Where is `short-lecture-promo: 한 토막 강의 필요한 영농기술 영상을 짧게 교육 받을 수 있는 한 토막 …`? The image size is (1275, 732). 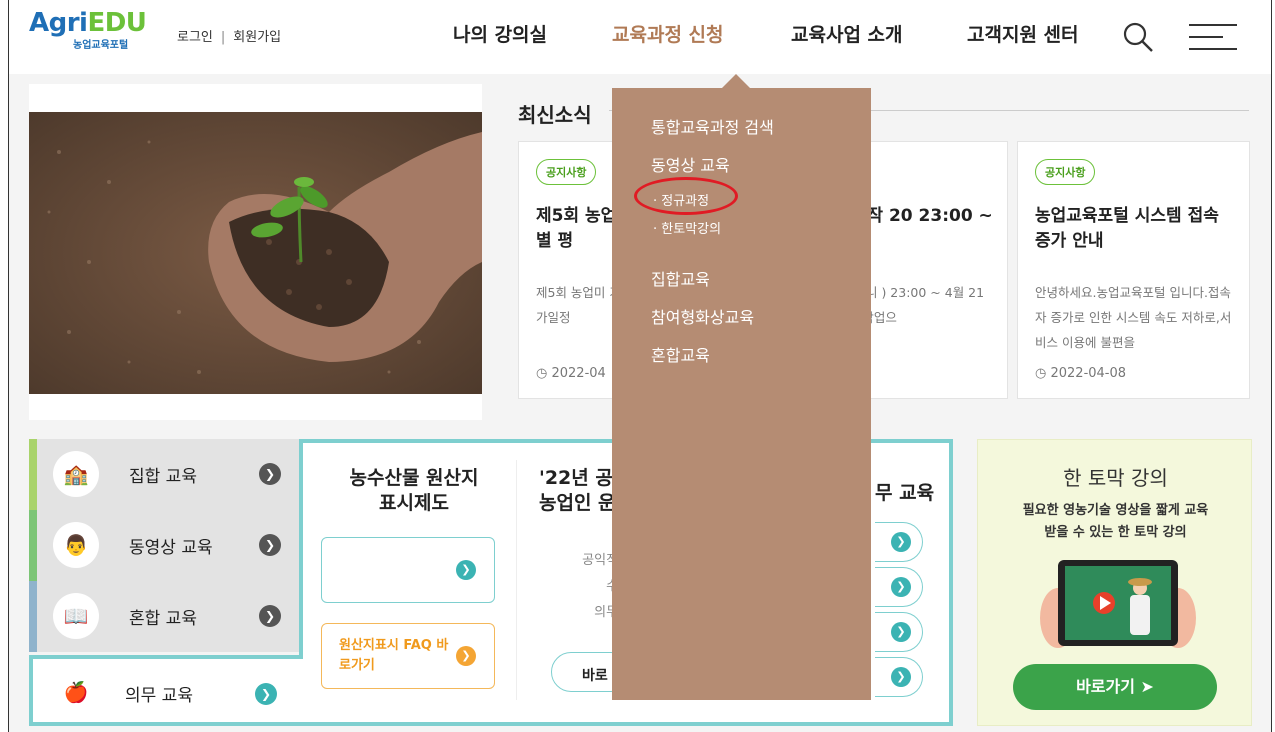 short-lecture-promo: 한 토막 강의 필요한 영농기술 영상을 짧게 교육 받을 수 있는 한 토막 … is located at coordinates (1114, 582).